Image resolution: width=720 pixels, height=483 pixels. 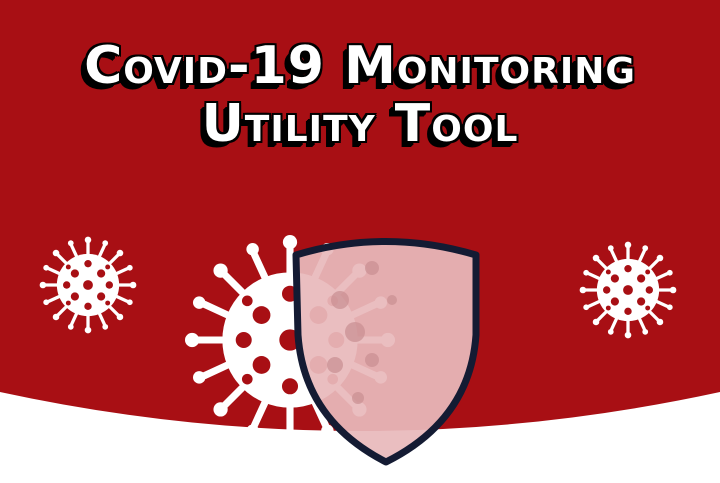 What do you see at coordinates (360, 124) in the screenshot?
I see `title-line-2: Utility Tool` at bounding box center [360, 124].